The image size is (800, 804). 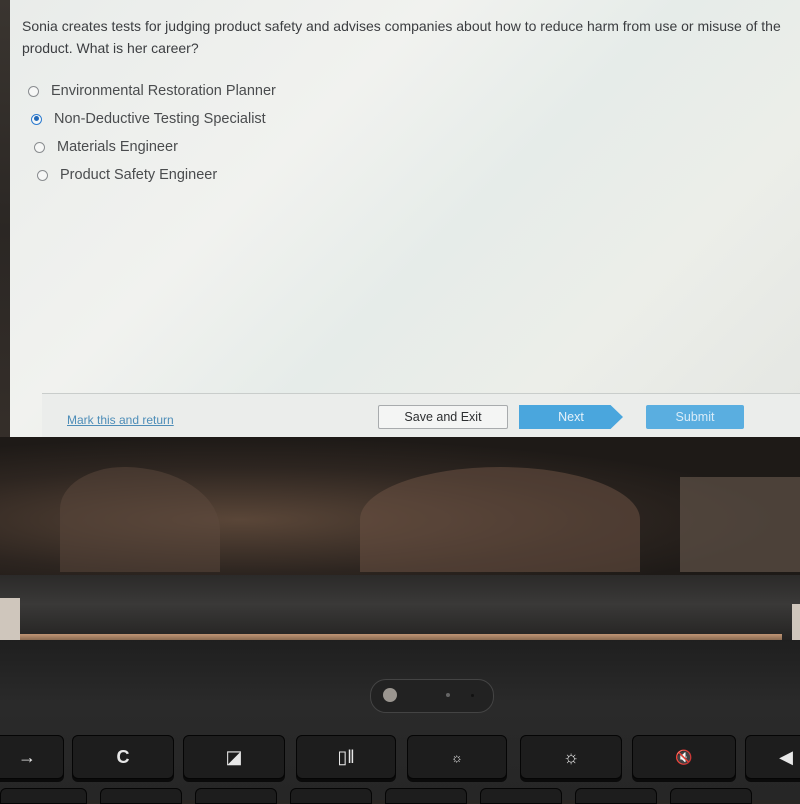 What do you see at coordinates (120, 420) in the screenshot?
I see `mark-and-return-link: Mark this and return` at bounding box center [120, 420].